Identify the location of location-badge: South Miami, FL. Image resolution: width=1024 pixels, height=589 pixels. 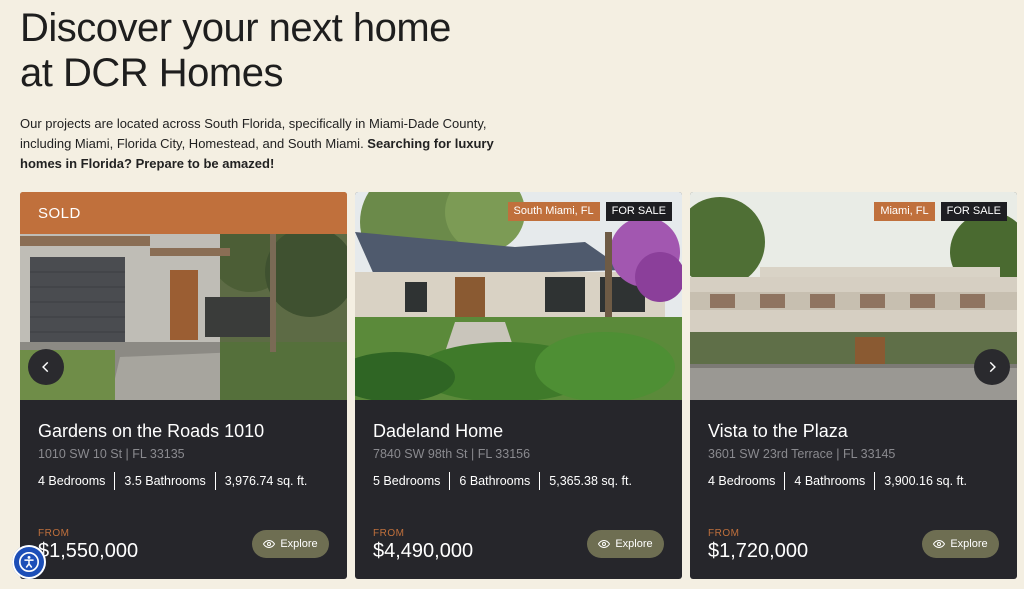
(553, 211).